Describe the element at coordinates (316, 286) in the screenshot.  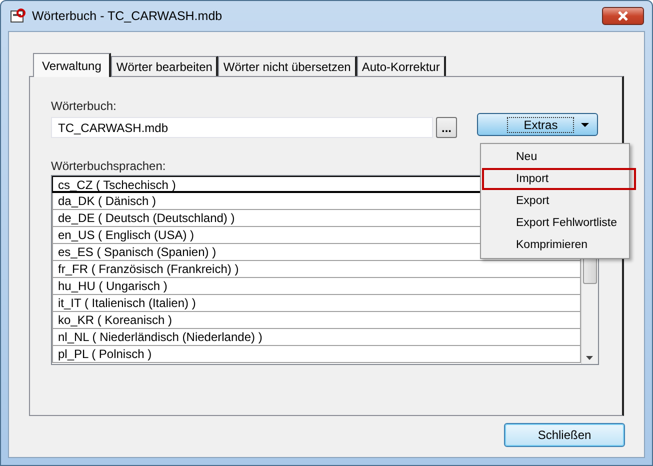
I see `language-item: hu_HU ( Ungarisch )` at that location.